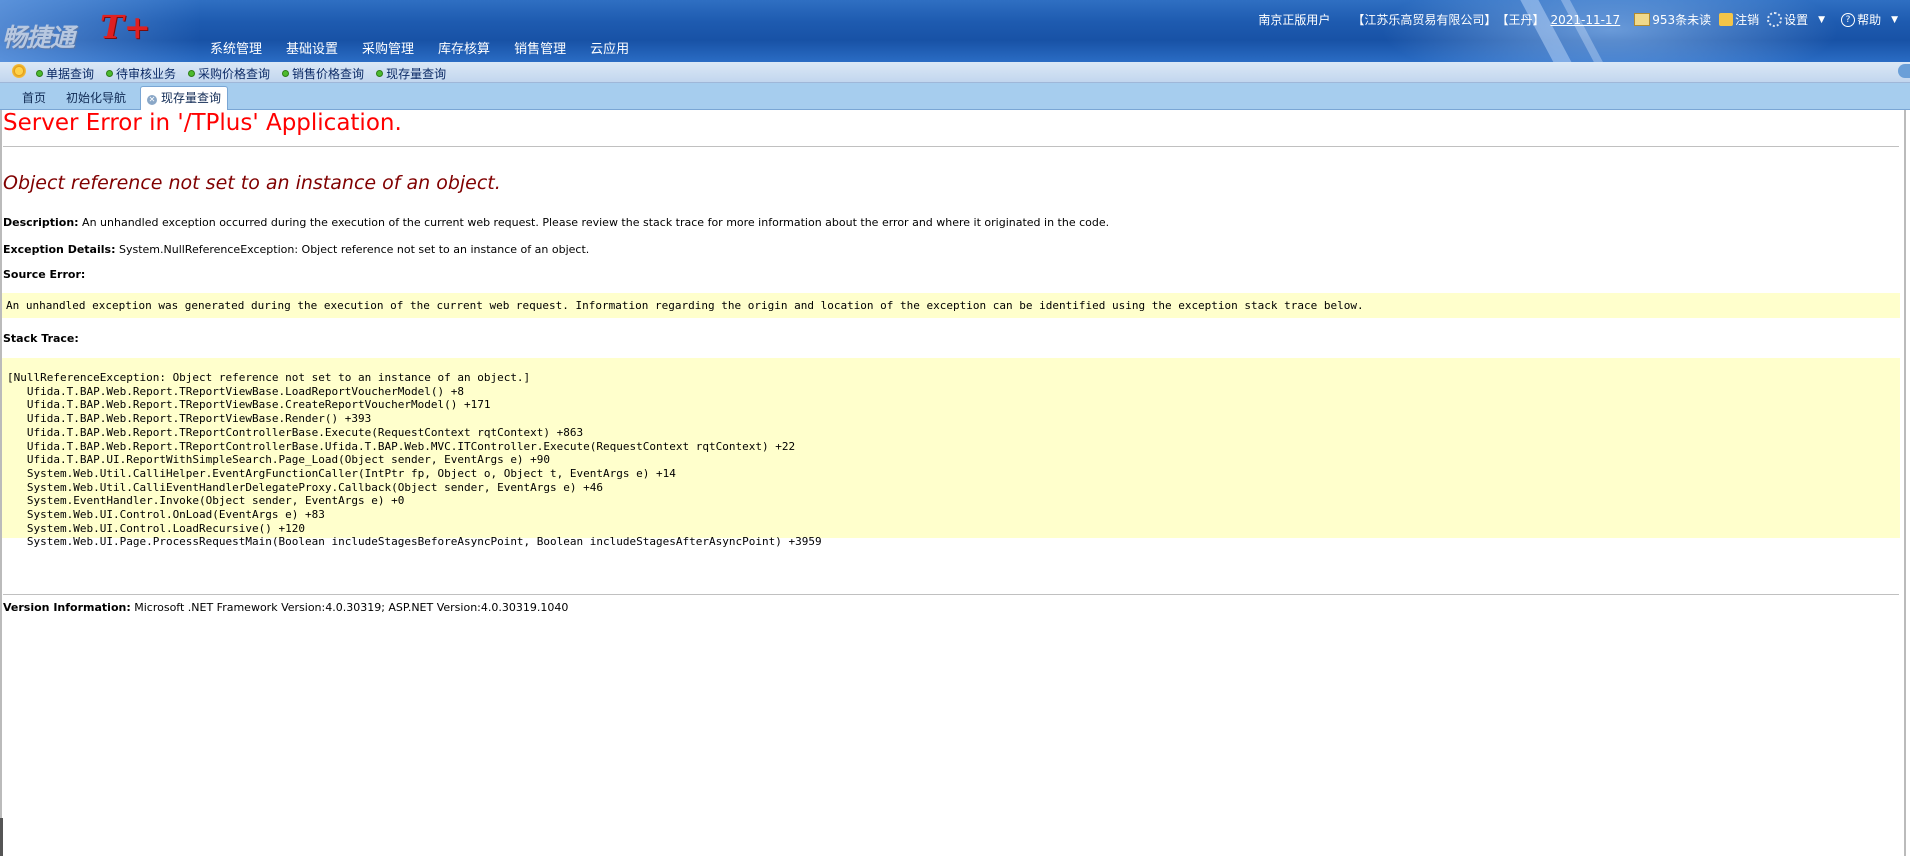  I want to click on tab-stock-query: ✕ 现存量查询, so click(184, 98).